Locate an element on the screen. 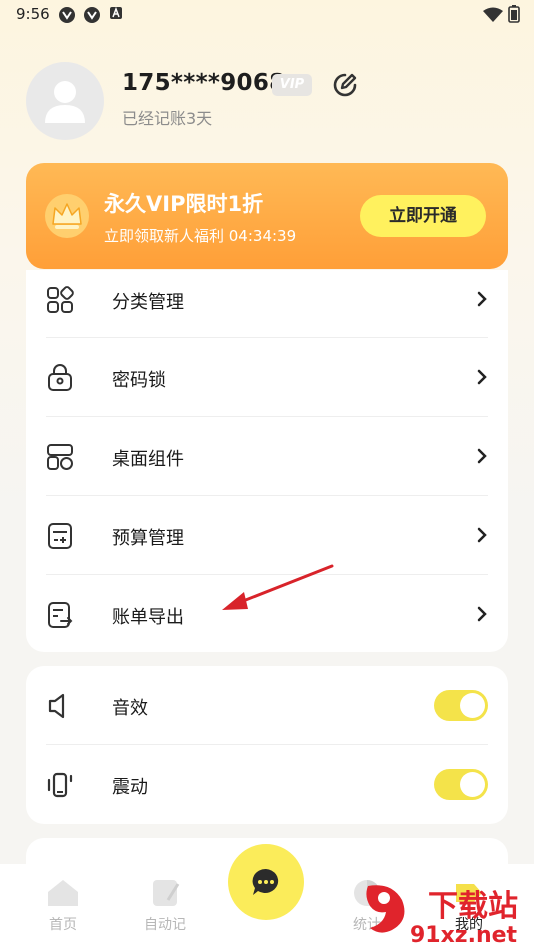 Image resolution: width=534 pixels, height=950 pixels. annotation-arrow-icon is located at coordinates (278, 587).